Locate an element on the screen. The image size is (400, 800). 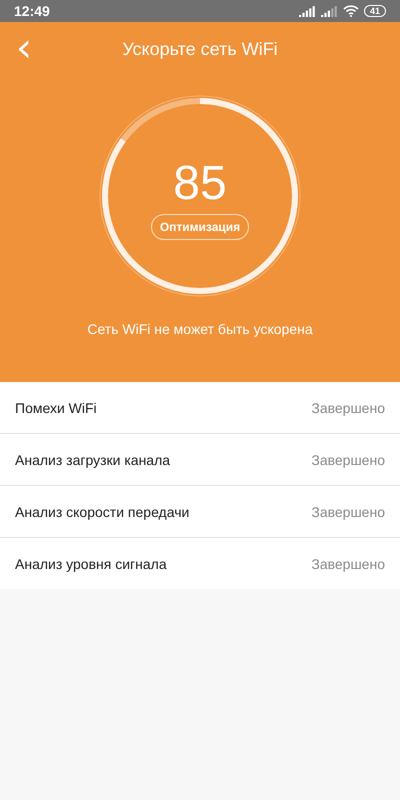
check-label: Анализ скорости передачи is located at coordinates (102, 512).